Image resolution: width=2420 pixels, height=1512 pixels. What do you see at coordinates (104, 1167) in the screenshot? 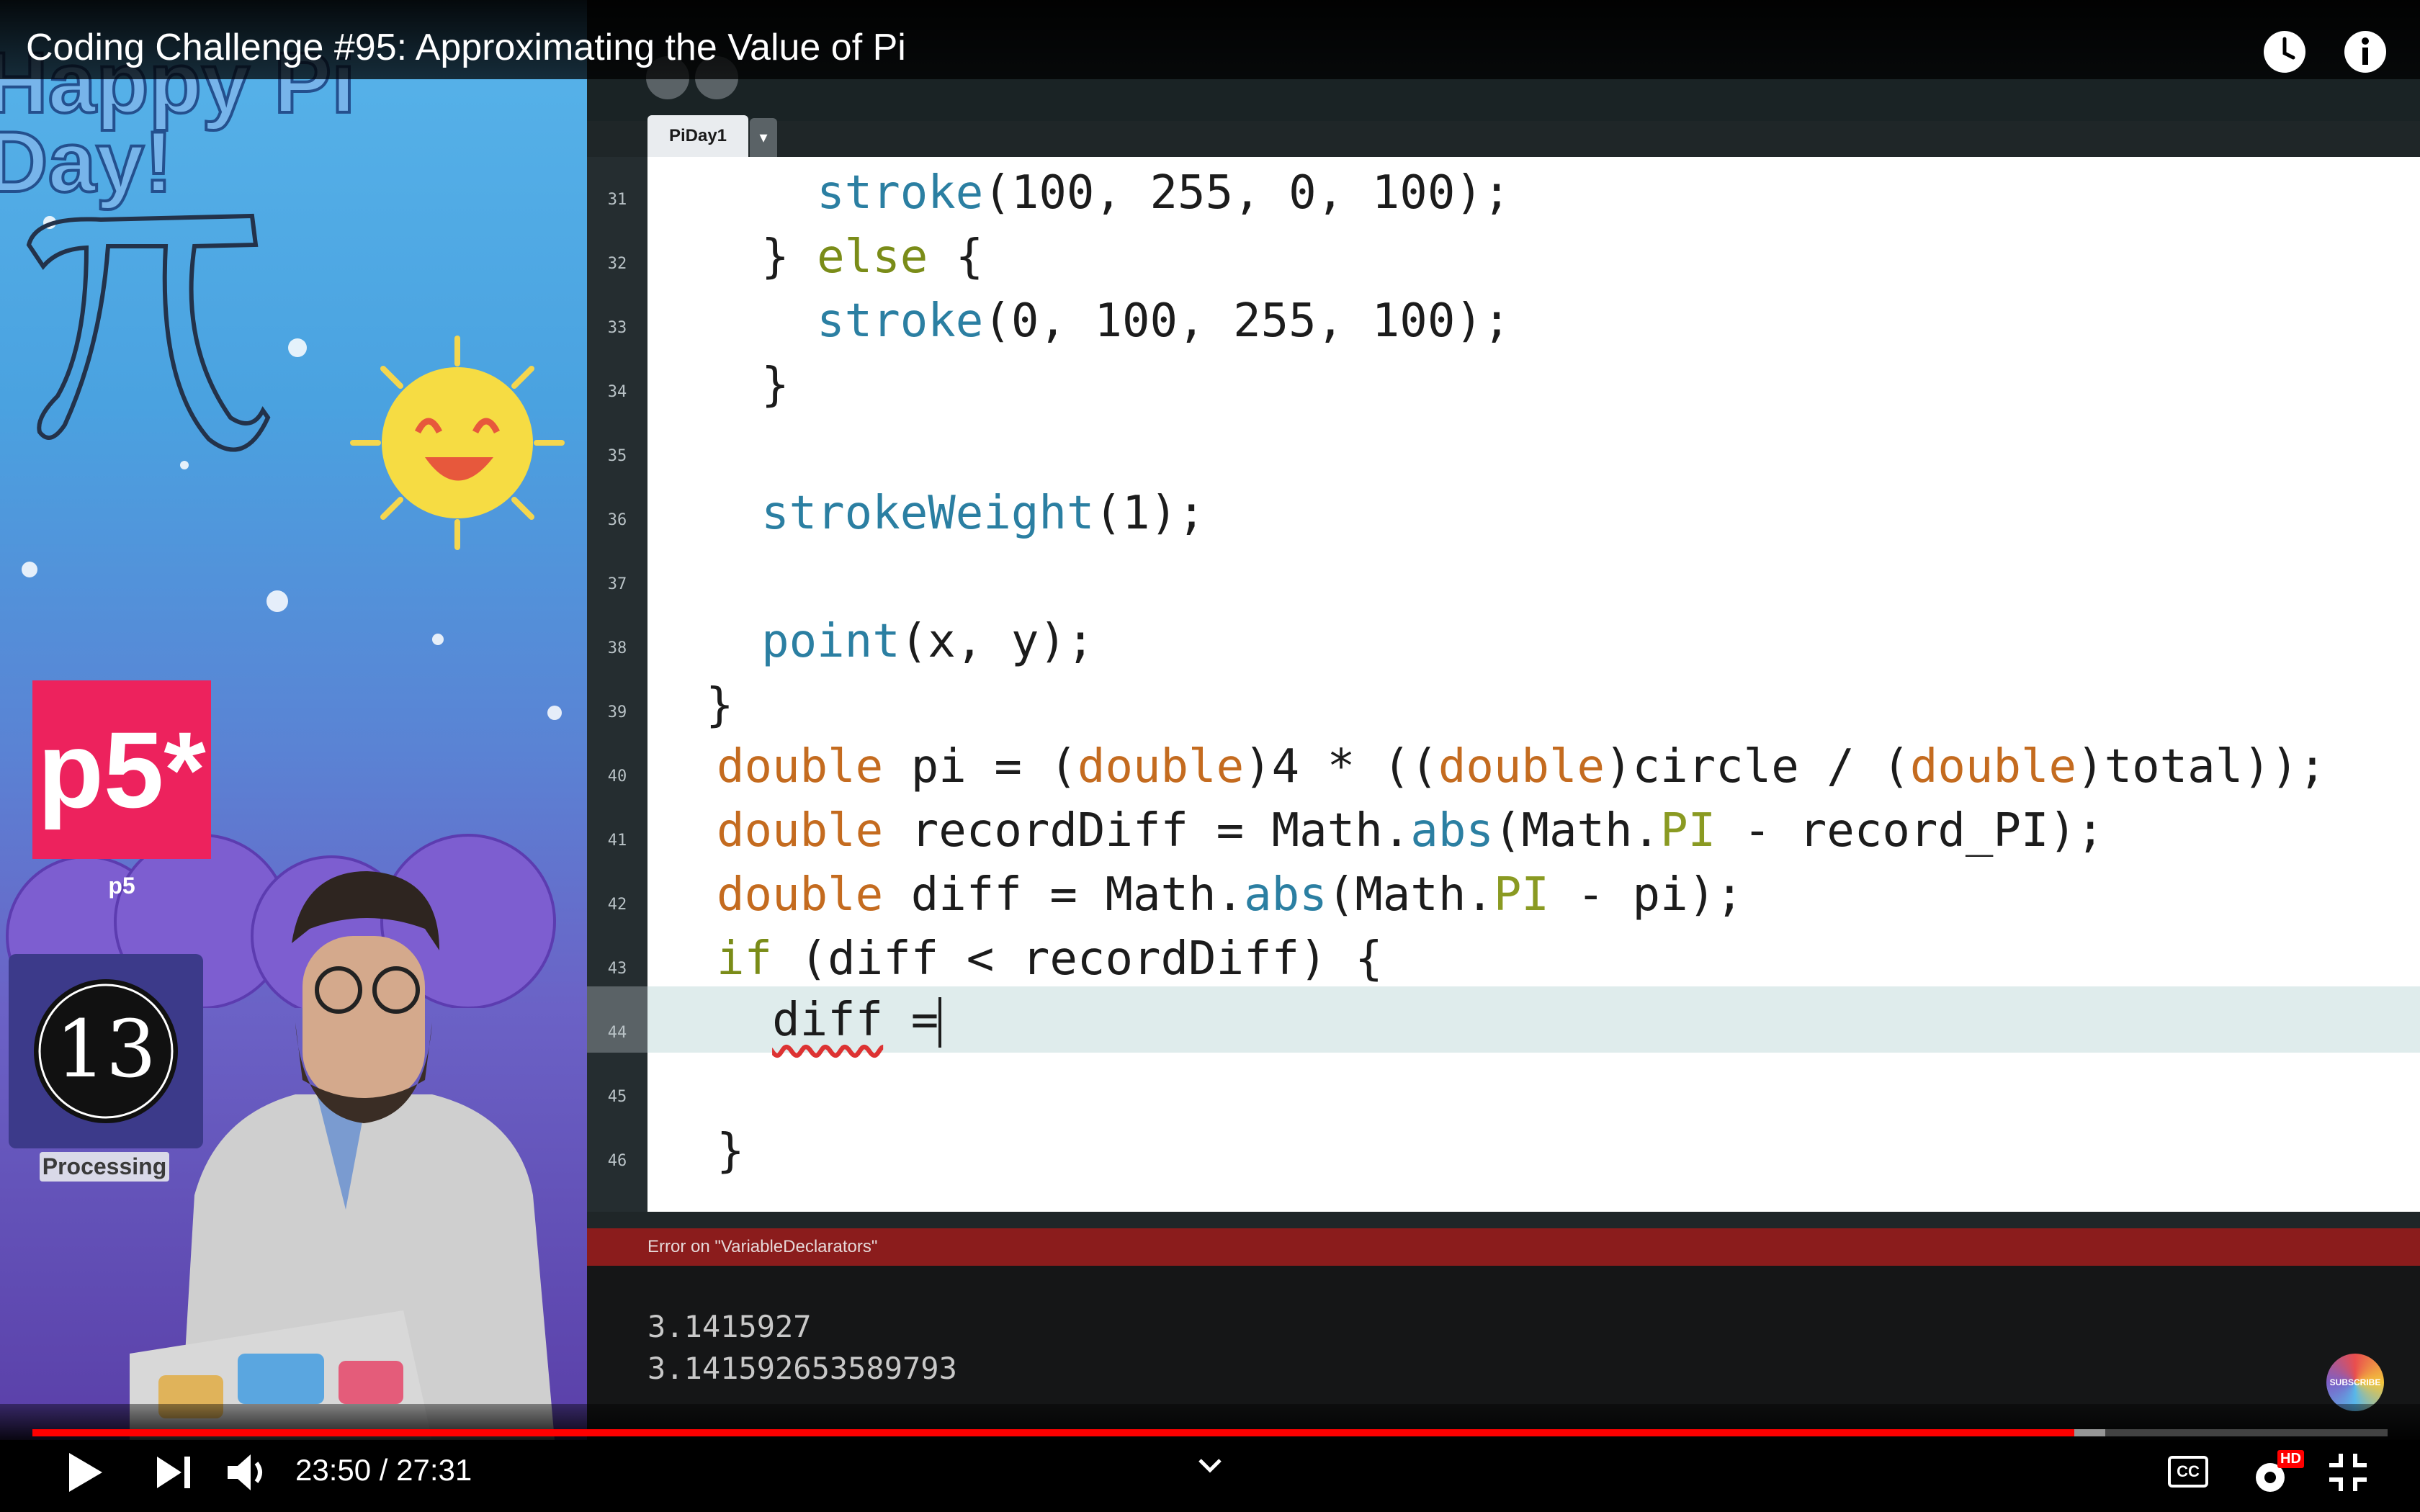
I see `processing-caption: Processing` at bounding box center [104, 1167].